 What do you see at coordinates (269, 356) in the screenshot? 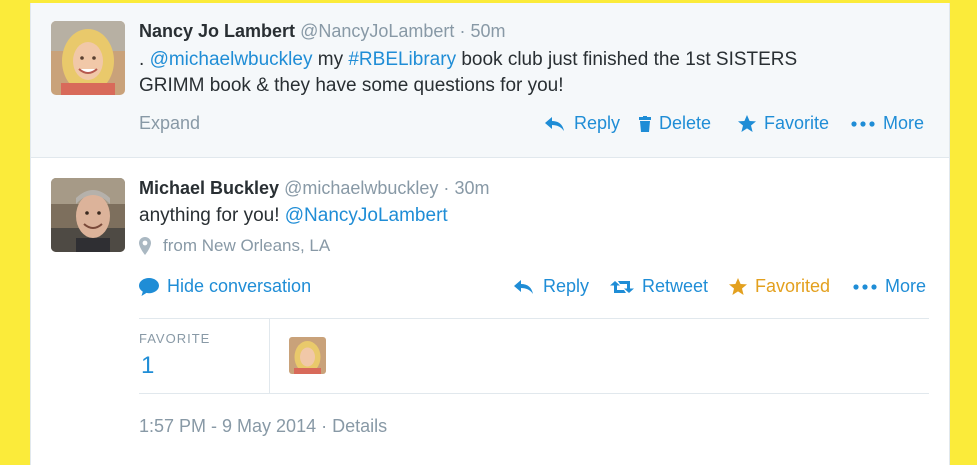
I see `stats-divider` at bounding box center [269, 356].